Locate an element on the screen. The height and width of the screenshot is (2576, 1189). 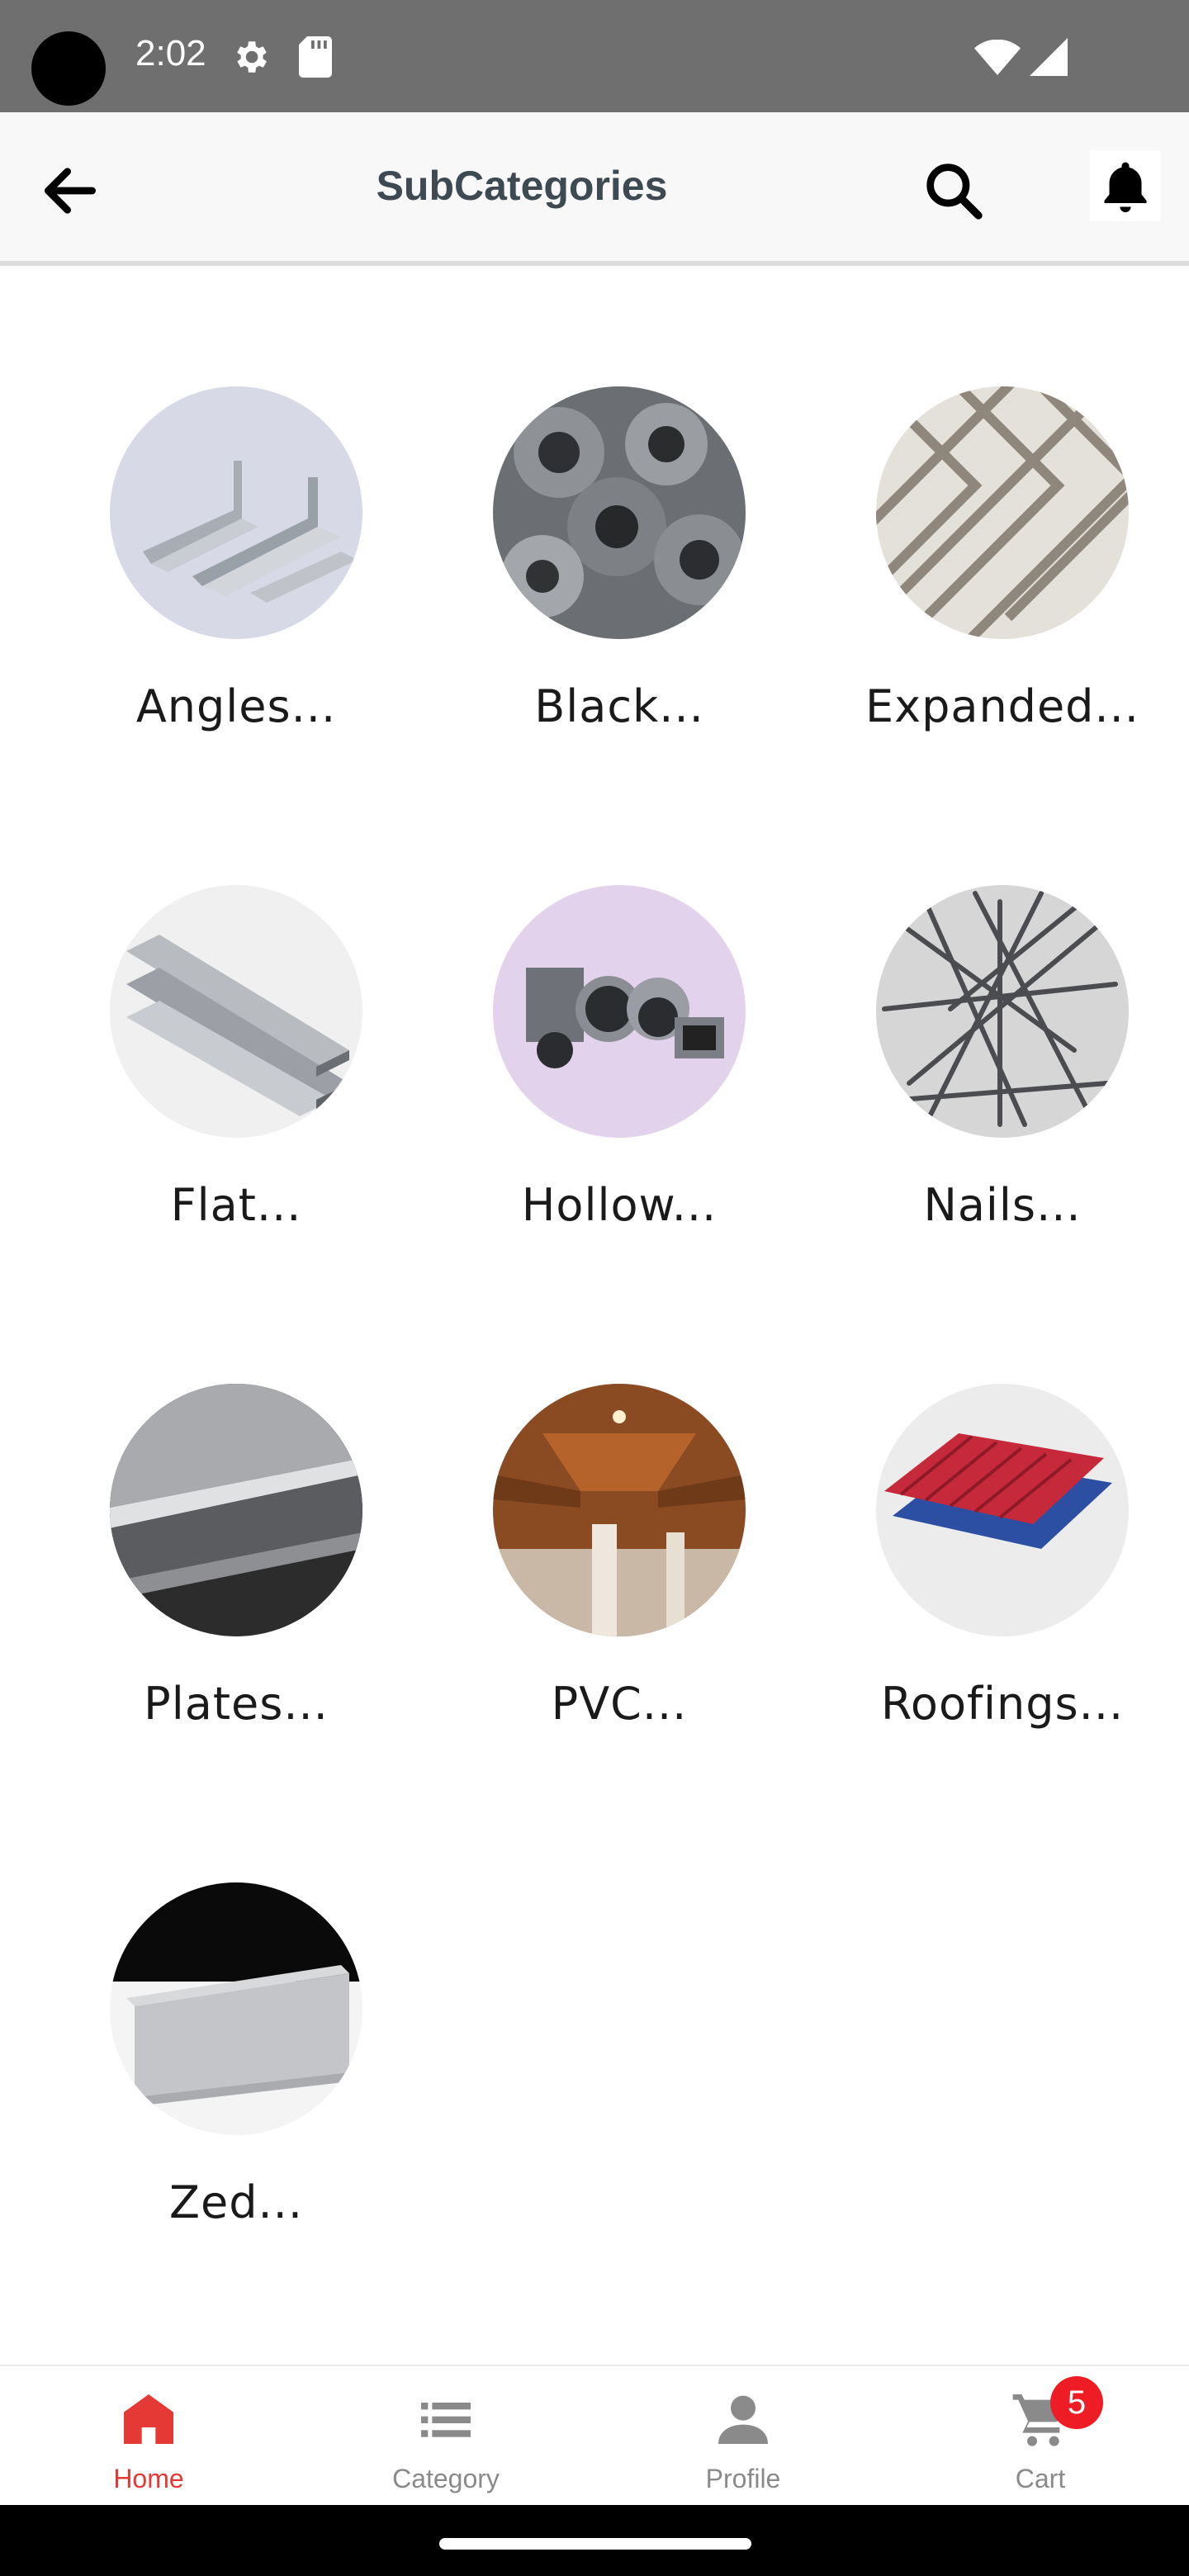
bell-icon is located at coordinates (1125, 187).